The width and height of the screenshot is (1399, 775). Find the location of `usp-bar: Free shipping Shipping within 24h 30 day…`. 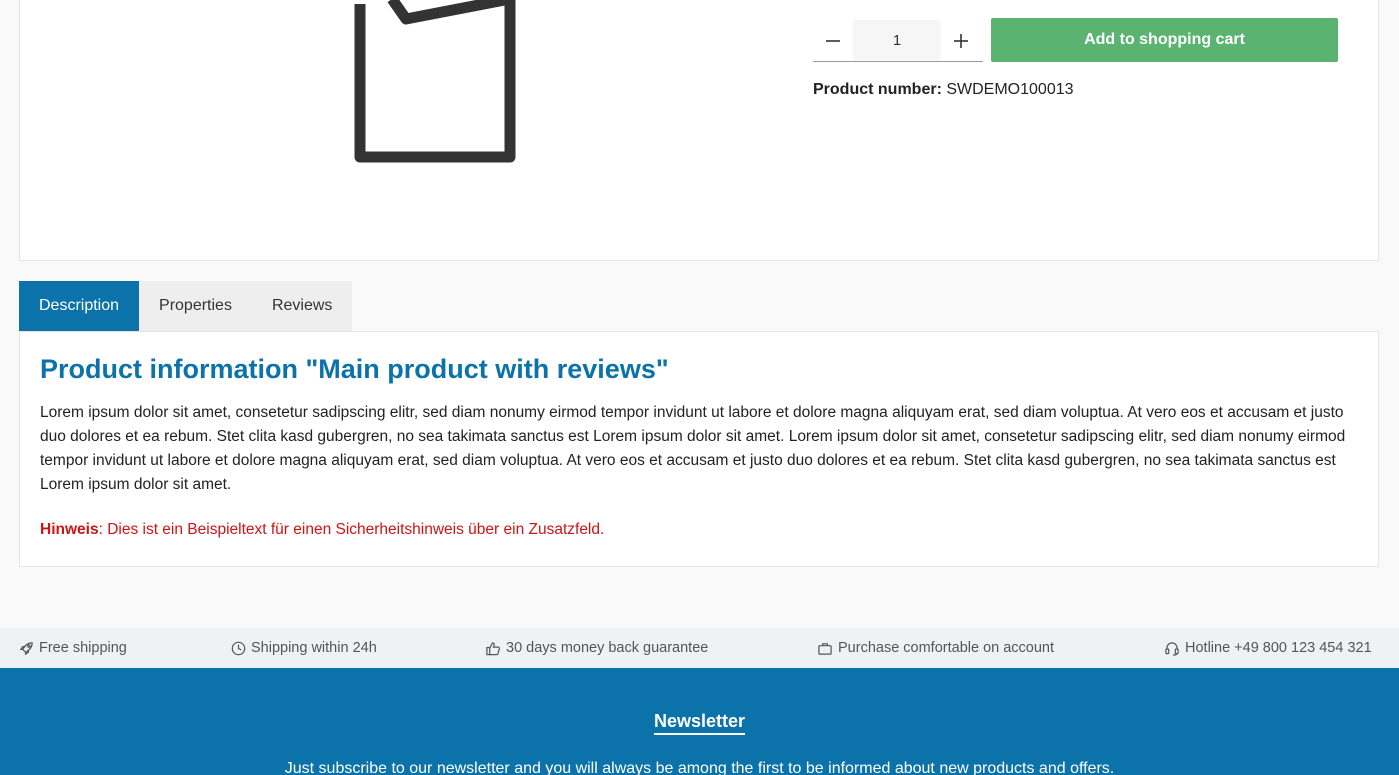

usp-bar: Free shipping Shipping within 24h 30 day… is located at coordinates (699, 648).